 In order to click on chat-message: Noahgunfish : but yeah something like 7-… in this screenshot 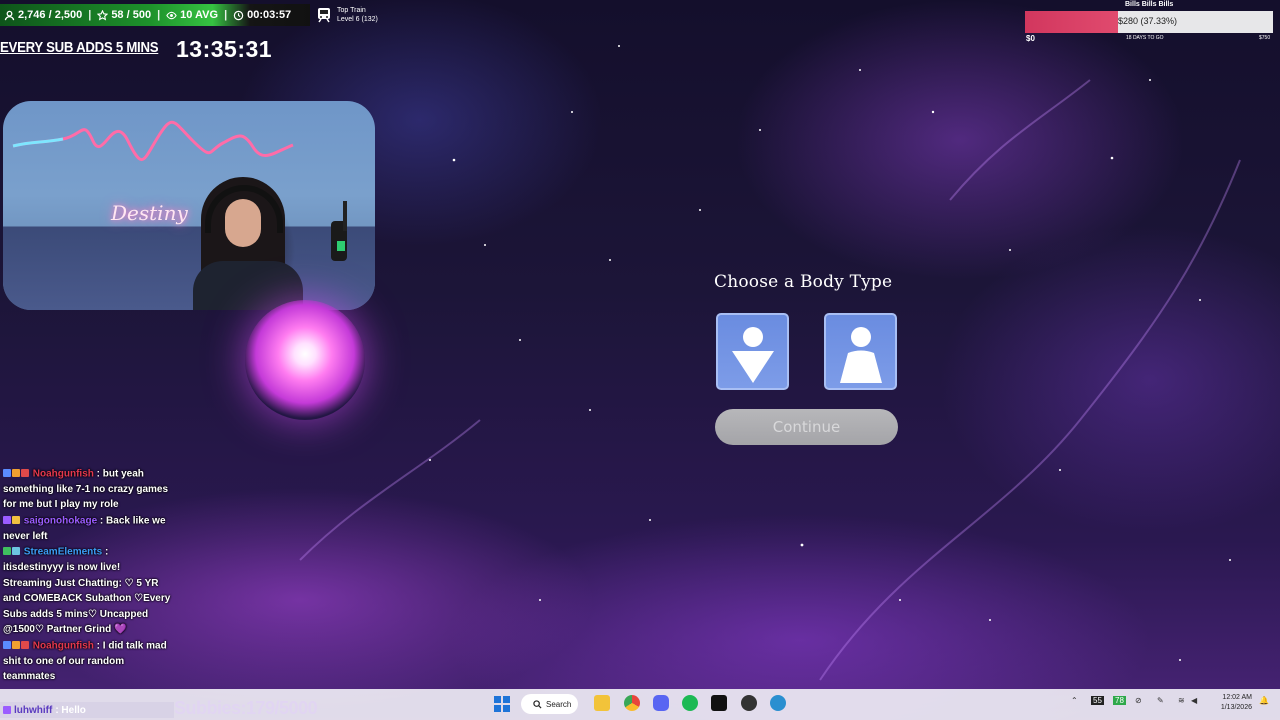, I will do `click(87, 489)`.